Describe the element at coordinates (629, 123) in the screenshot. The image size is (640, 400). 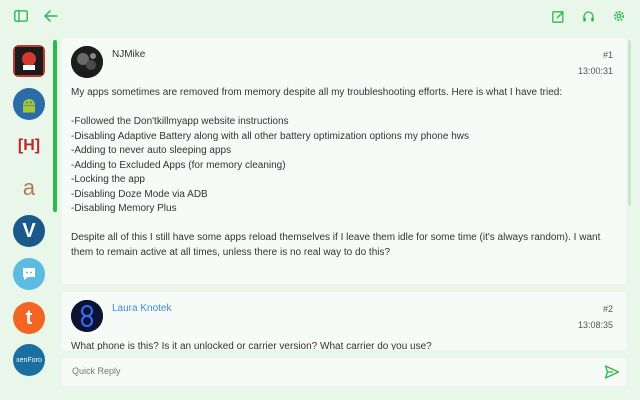
I see `scrollbar` at that location.